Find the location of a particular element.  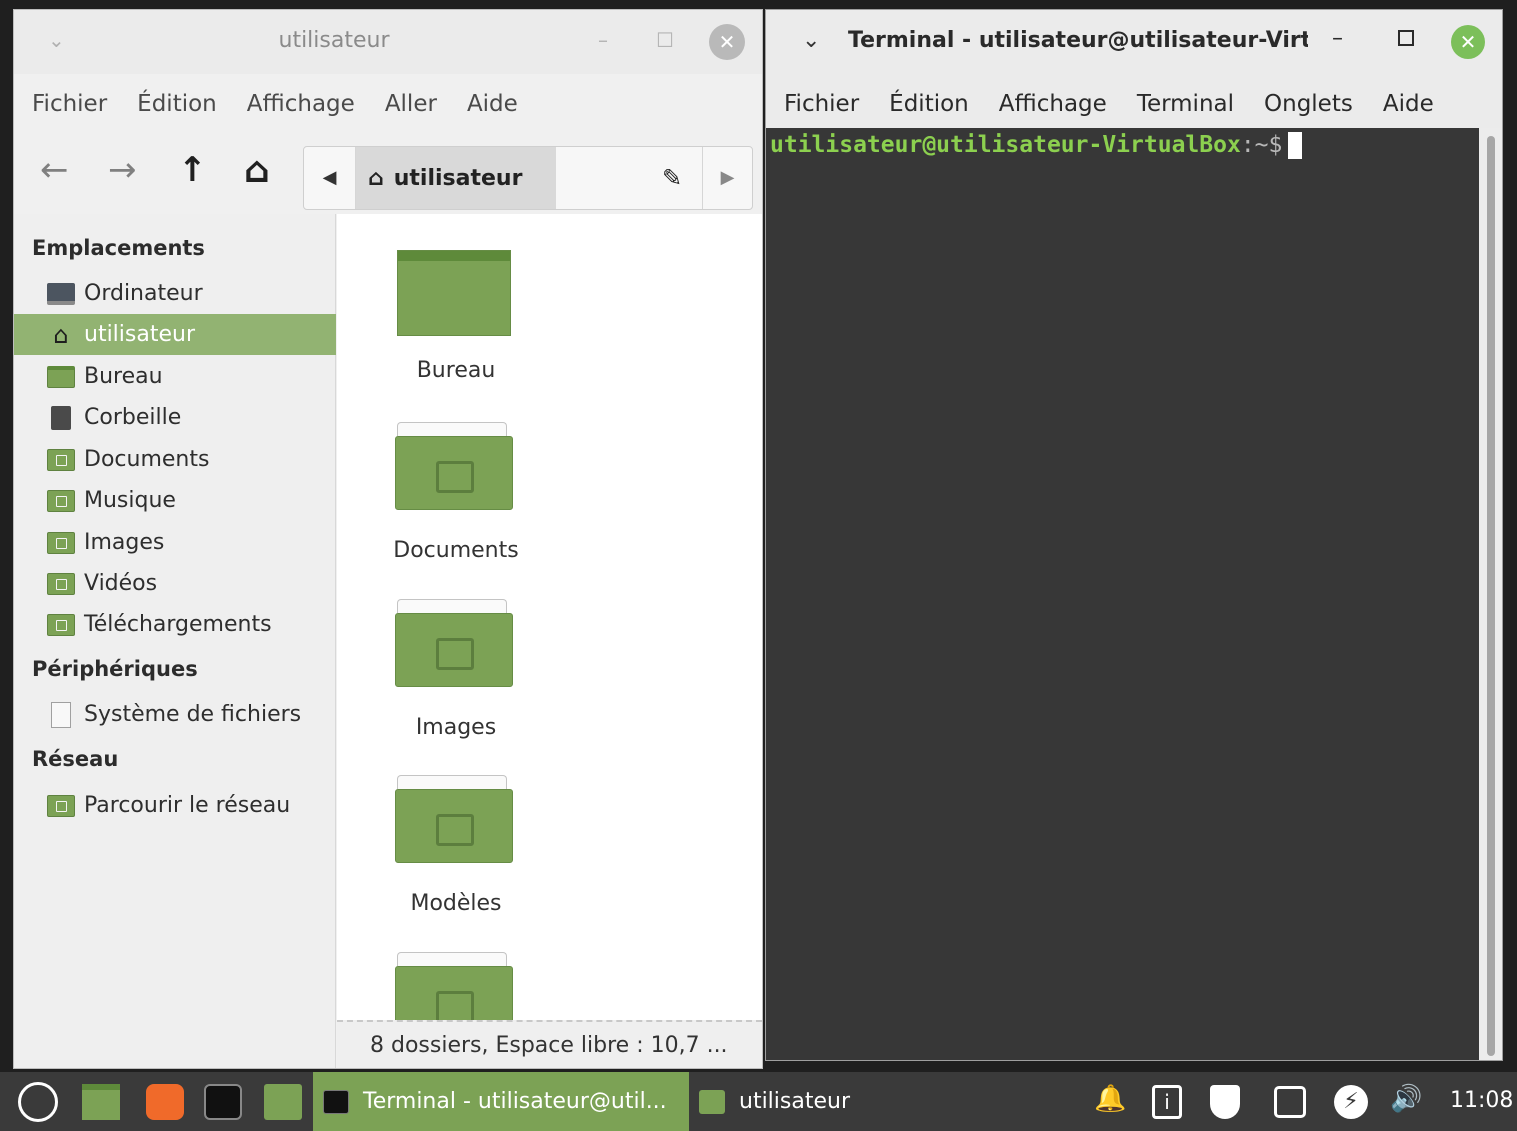

sidebar-item-telechargements: Téléchargements is located at coordinates (175, 624).